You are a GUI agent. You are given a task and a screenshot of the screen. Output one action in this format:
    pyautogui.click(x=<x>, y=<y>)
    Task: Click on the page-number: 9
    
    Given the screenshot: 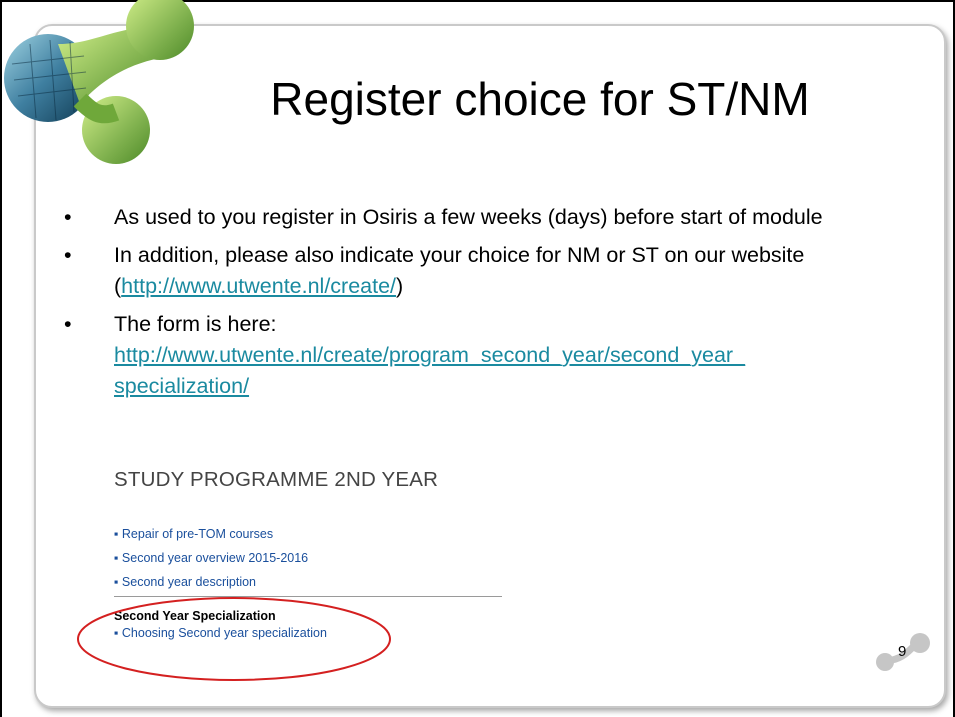 What is the action you would take?
    pyautogui.click(x=902, y=651)
    